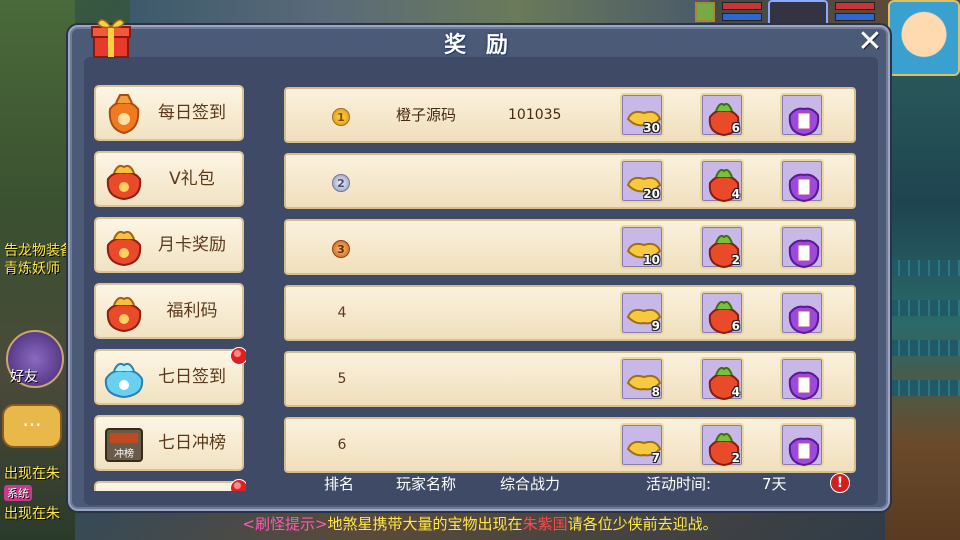 This screenshot has width=960, height=540. I want to click on player-status-bars, so click(855, 13).